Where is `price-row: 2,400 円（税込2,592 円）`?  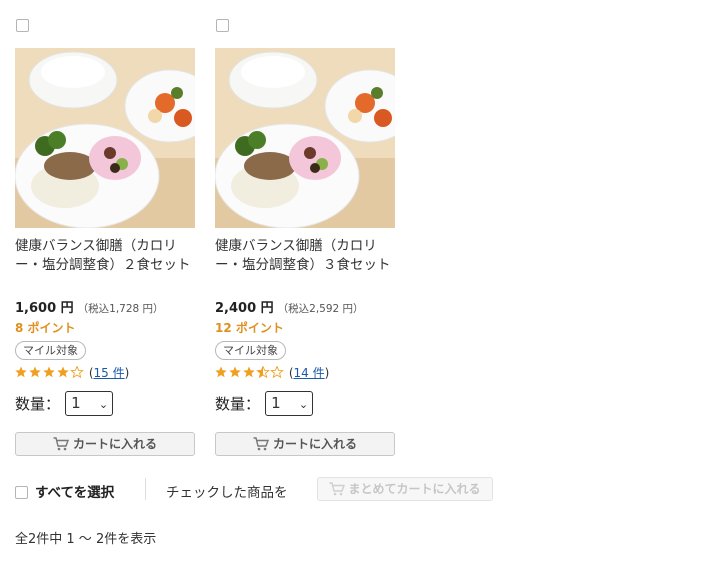
price-row: 2,400 円（税込2,592 円） is located at coordinates (289, 306).